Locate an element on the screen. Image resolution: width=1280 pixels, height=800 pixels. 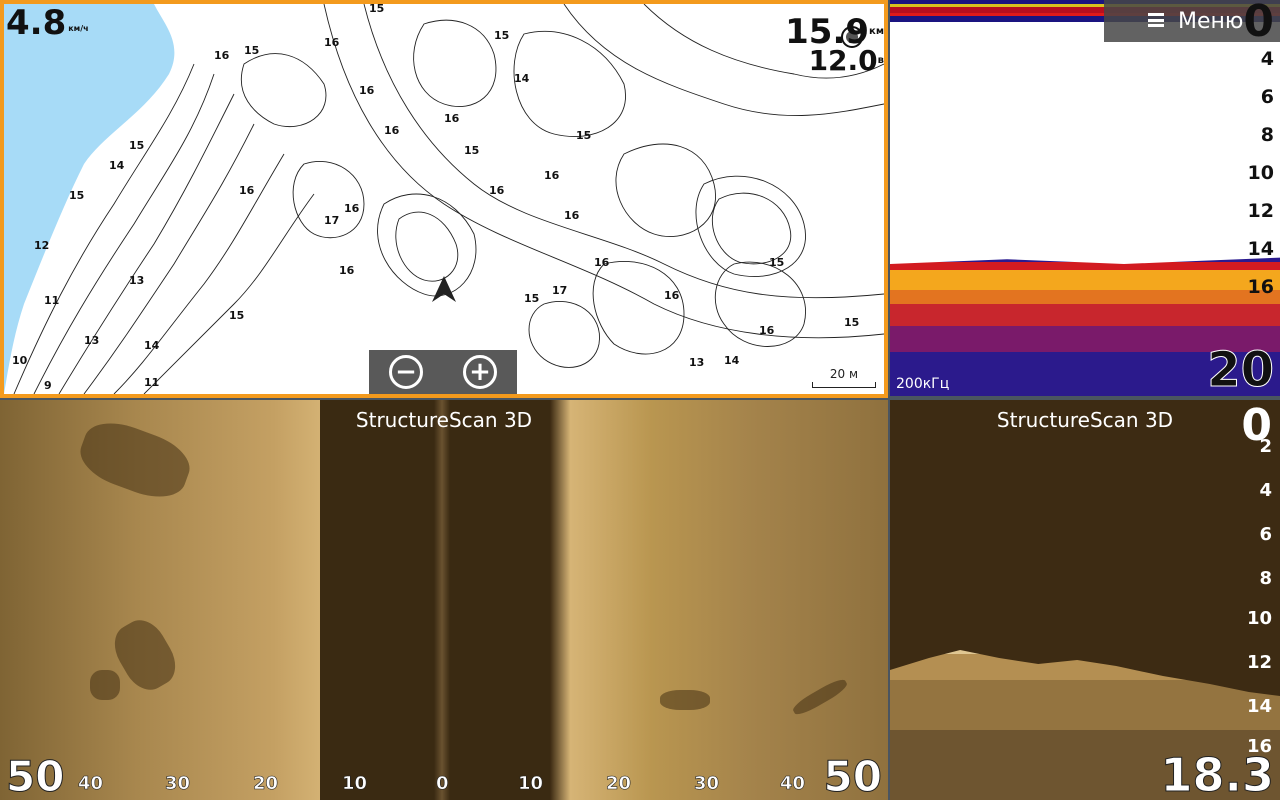
speed-readout: 4.8 км/ч is located at coordinates (47, 23).